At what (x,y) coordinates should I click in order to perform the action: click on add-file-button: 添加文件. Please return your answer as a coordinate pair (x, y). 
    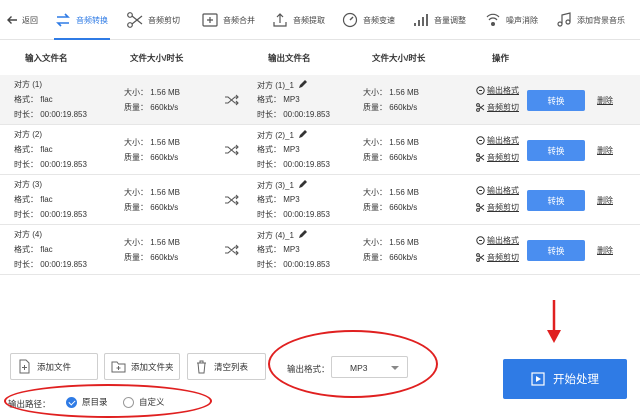
    Looking at the image, I should click on (54, 366).